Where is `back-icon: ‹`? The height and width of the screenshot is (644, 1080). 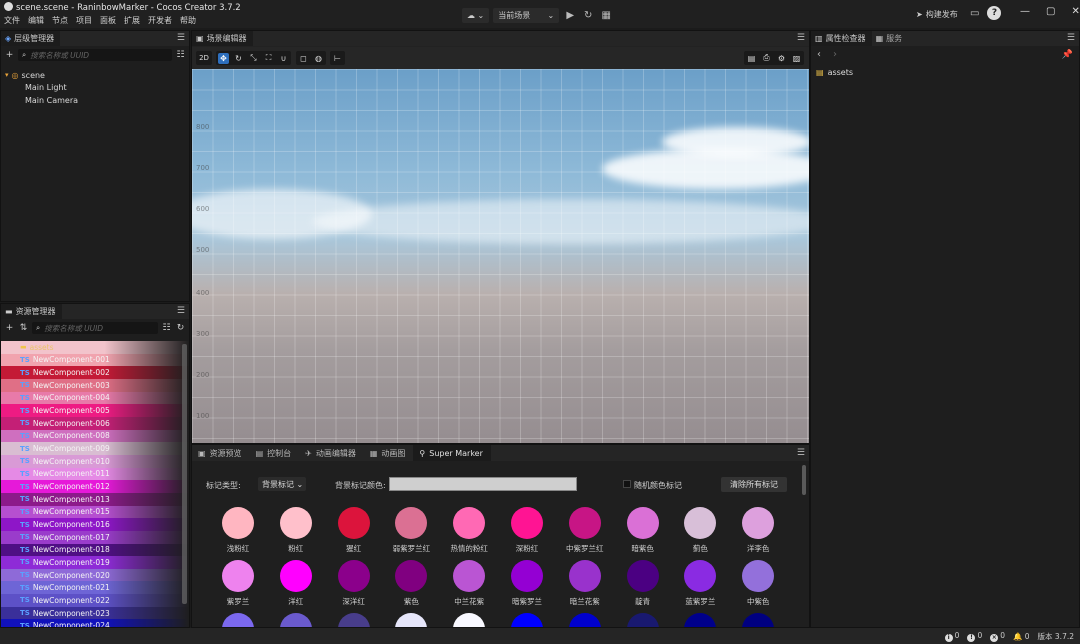
back-icon: ‹ is located at coordinates (819, 54).